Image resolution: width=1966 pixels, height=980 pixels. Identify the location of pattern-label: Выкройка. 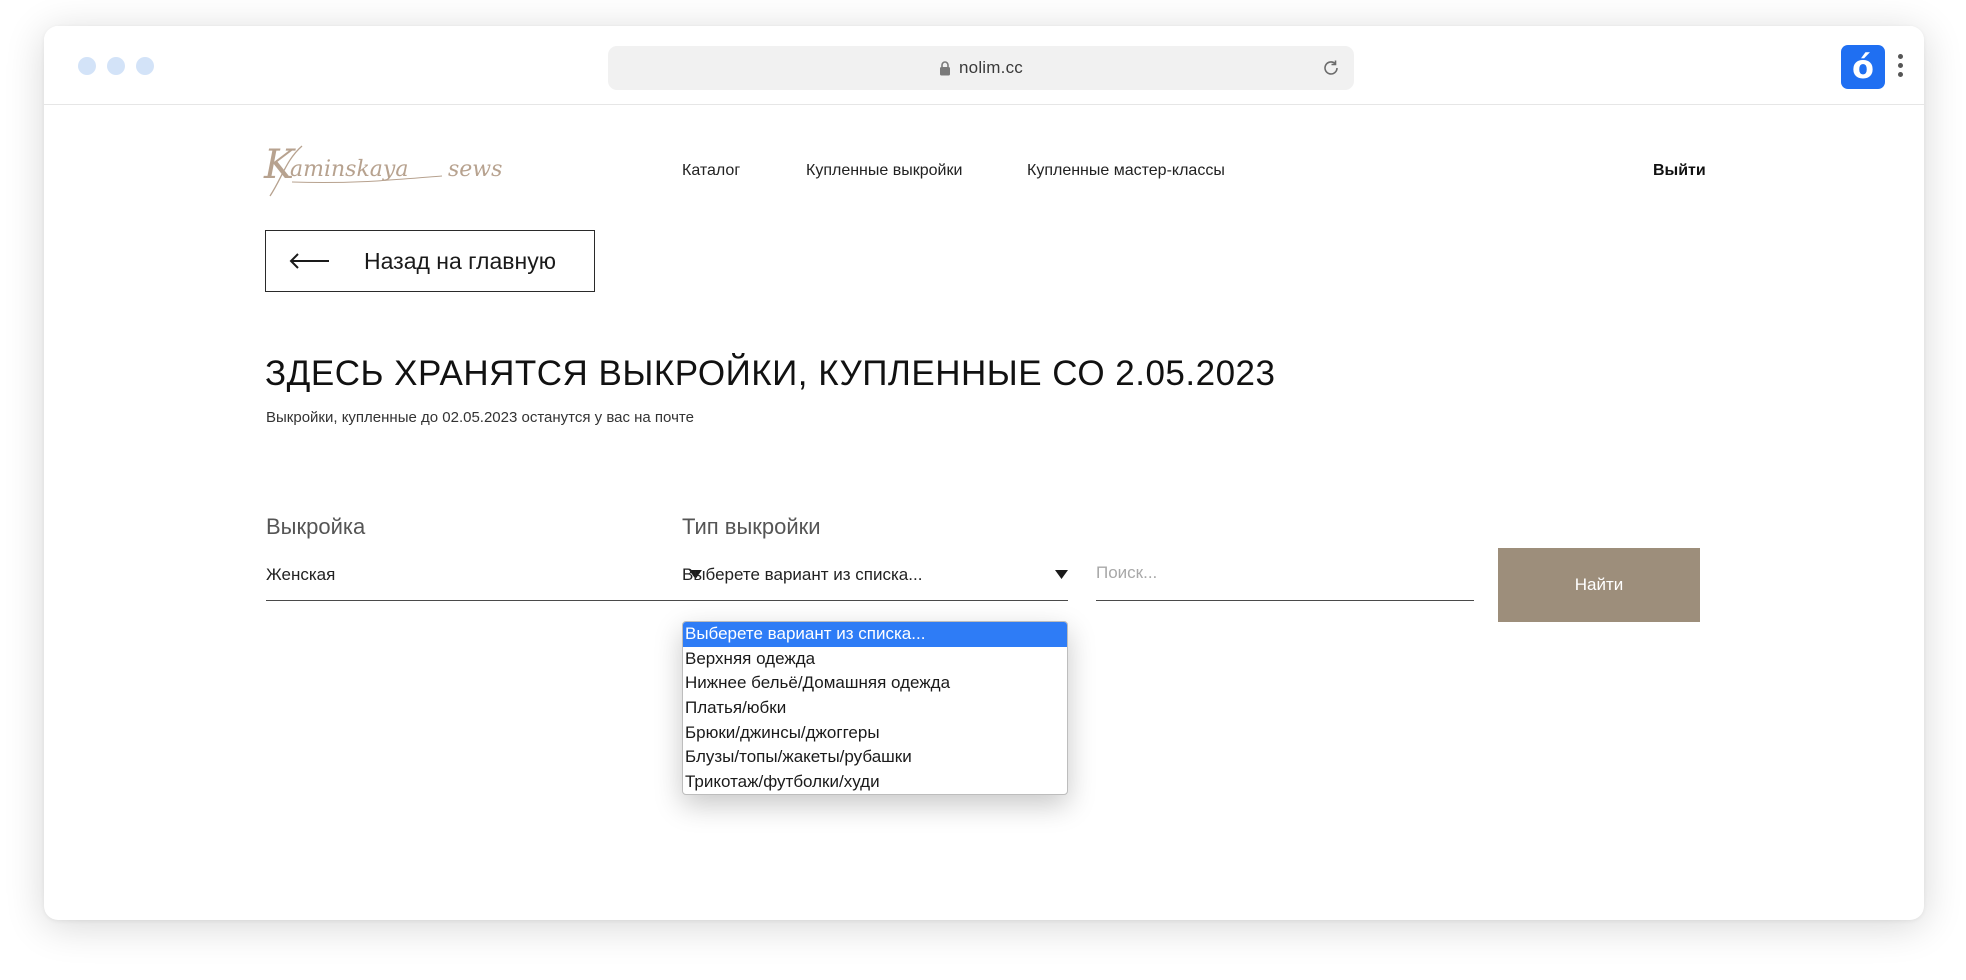
(316, 526).